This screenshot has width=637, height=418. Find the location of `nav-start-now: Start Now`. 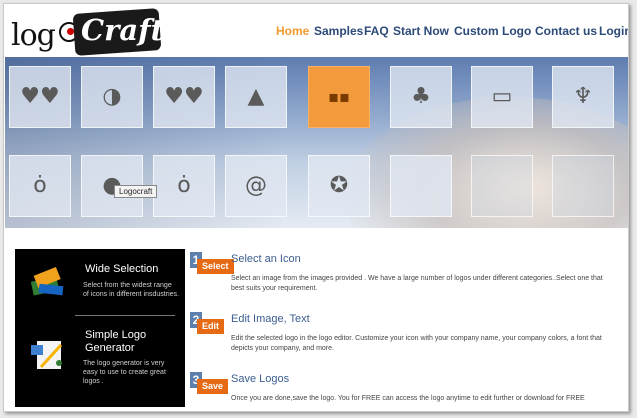

nav-start-now: Start Now is located at coordinates (421, 31).